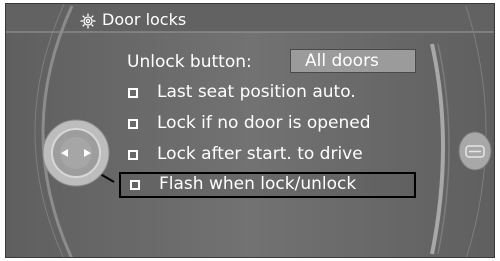 This screenshot has width=500, height=261. I want to click on option-last-seat-position: Last seat position auto., so click(266, 93).